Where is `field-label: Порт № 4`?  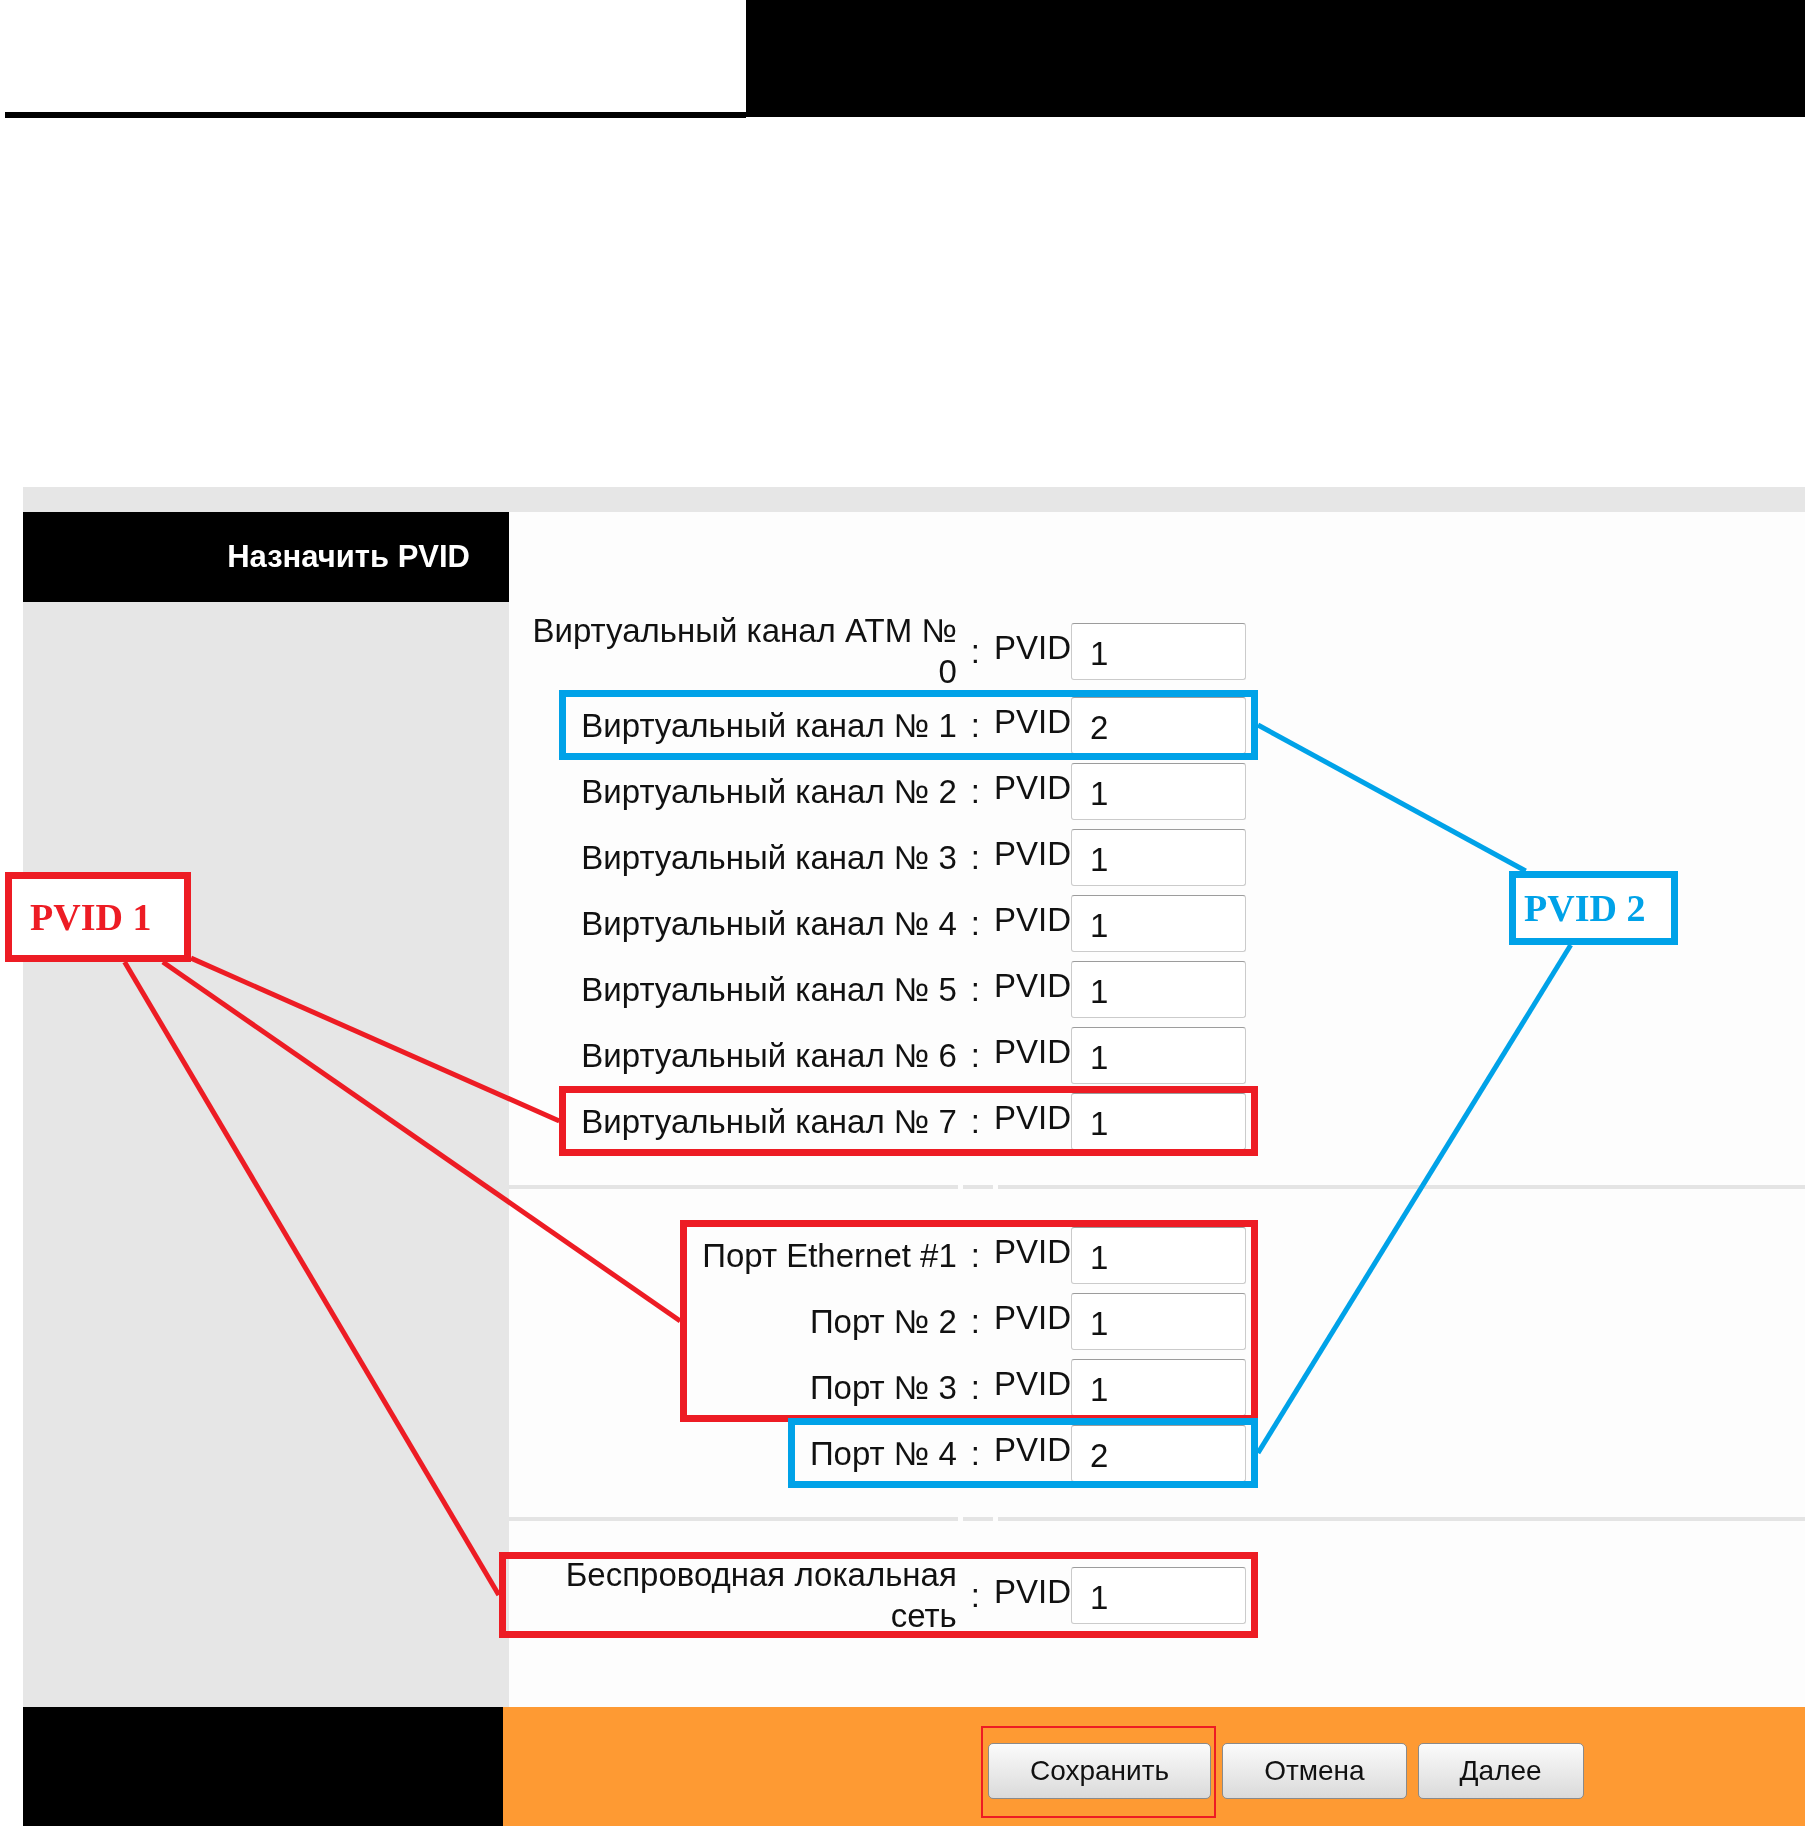
field-label: Порт № 4 is located at coordinates (883, 1453).